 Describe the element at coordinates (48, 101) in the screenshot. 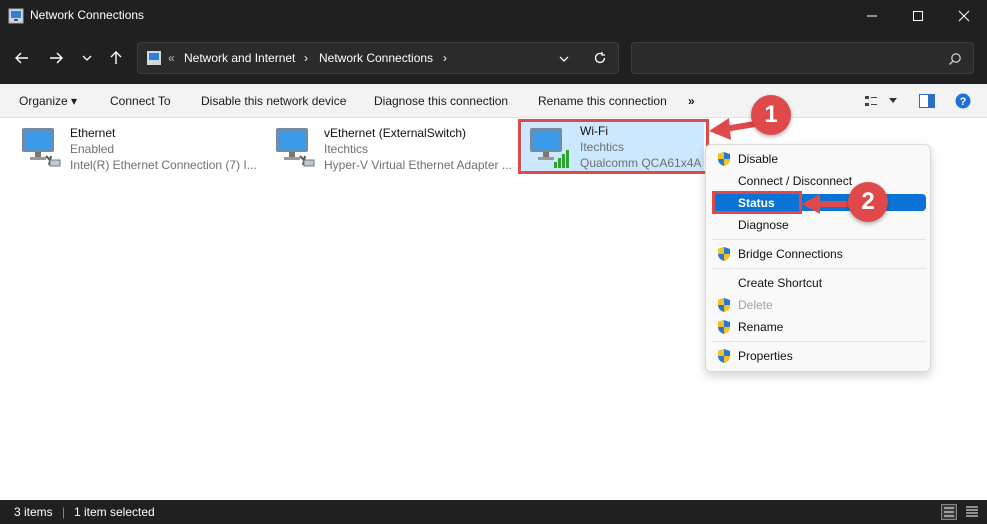

I see `organize-button: Organize ▾` at that location.